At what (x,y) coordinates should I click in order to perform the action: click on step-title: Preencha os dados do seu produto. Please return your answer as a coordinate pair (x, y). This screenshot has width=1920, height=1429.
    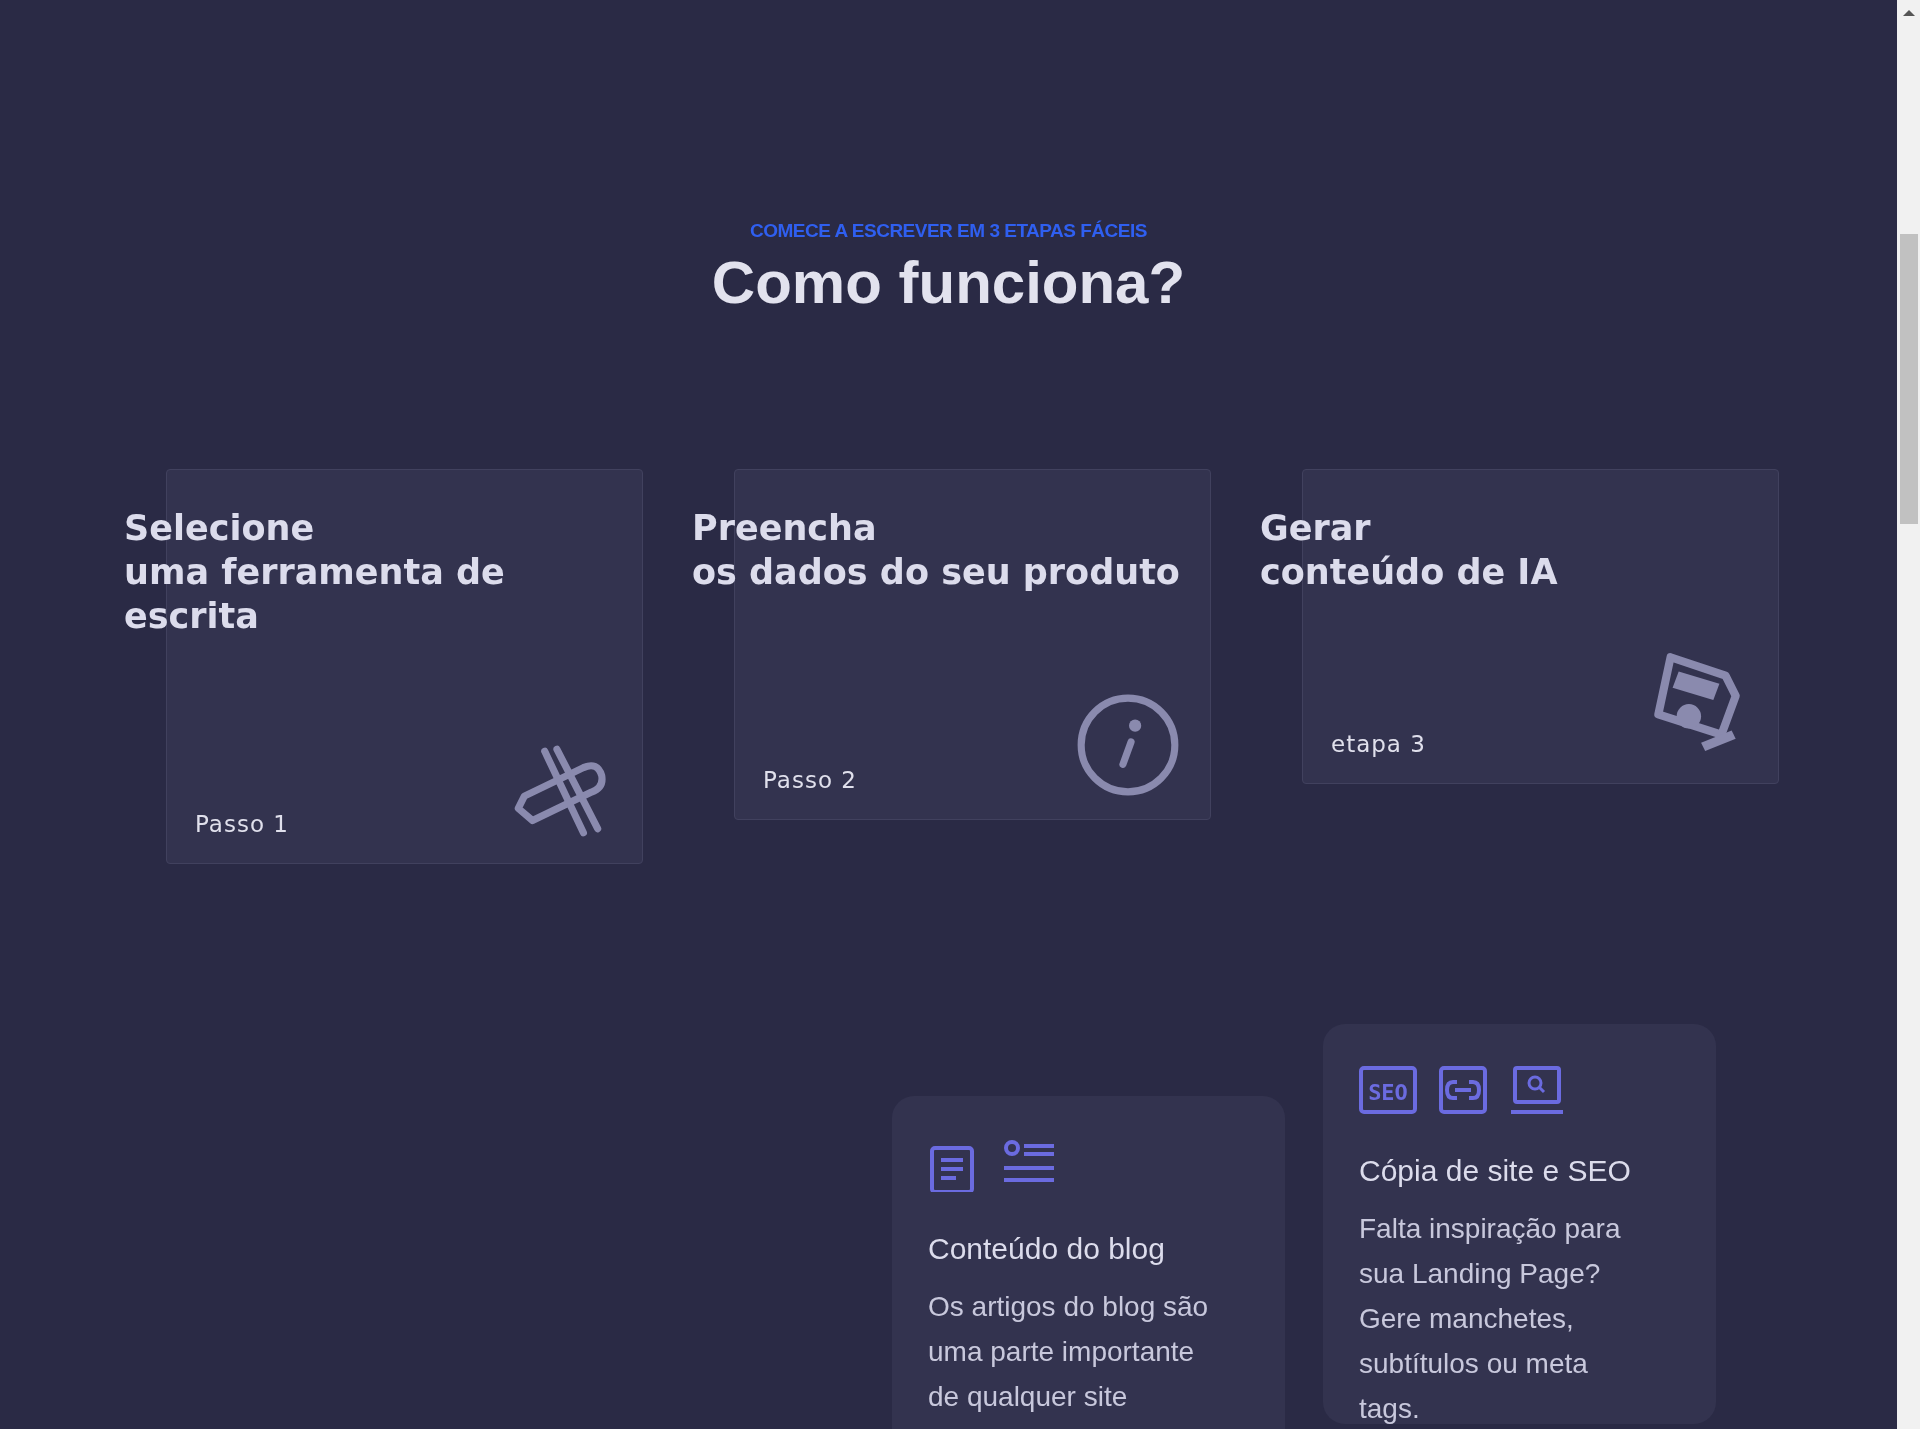
    Looking at the image, I should click on (936, 550).